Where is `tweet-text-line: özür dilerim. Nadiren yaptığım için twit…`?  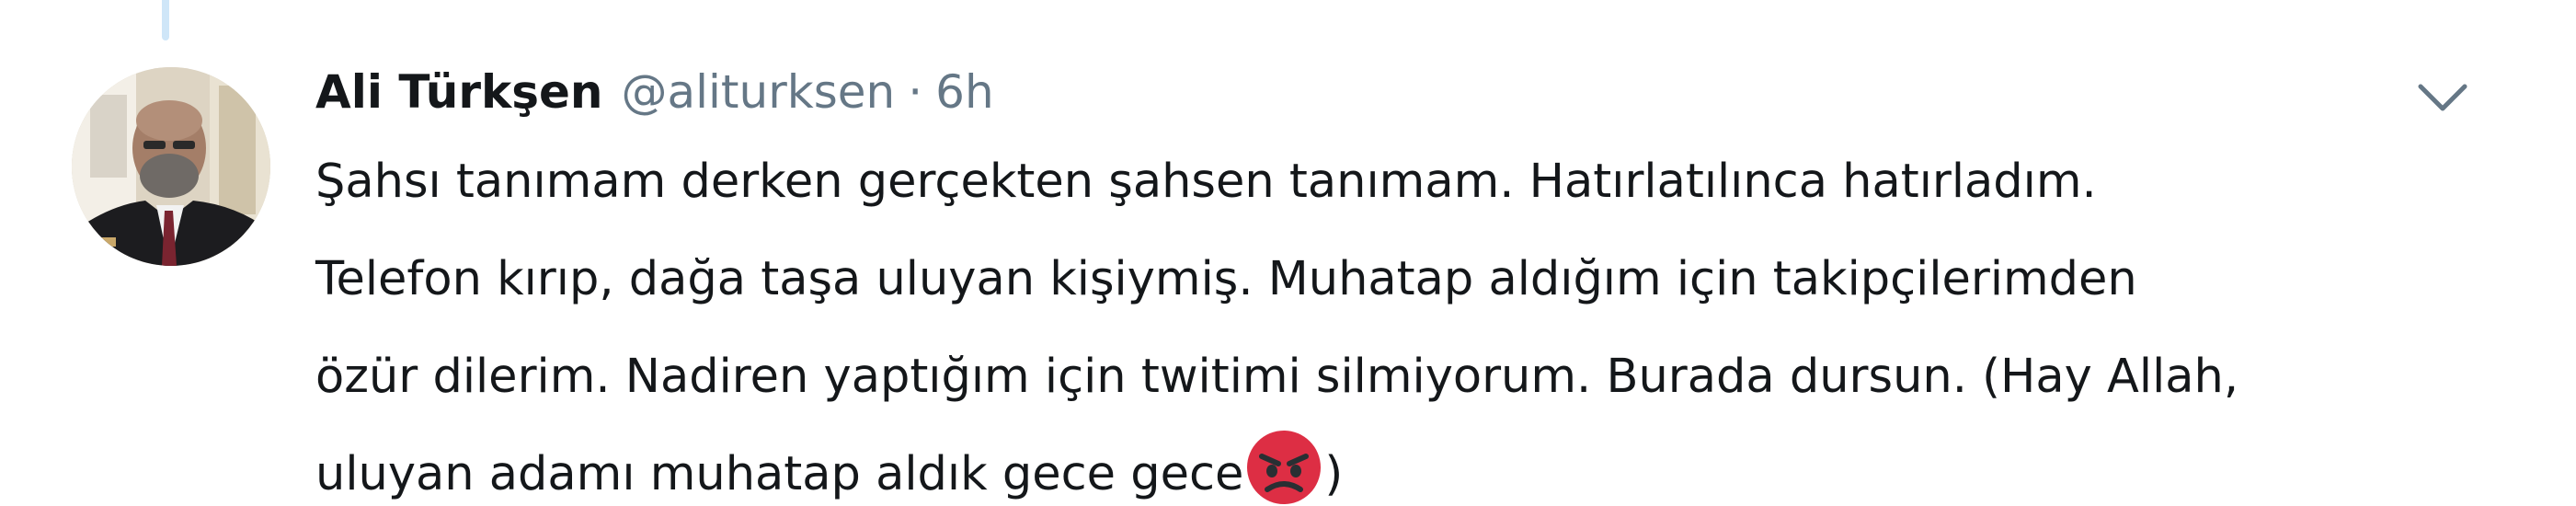
tweet-text-line: özür dilerim. Nadiren yaptığım için twit… is located at coordinates (1277, 377).